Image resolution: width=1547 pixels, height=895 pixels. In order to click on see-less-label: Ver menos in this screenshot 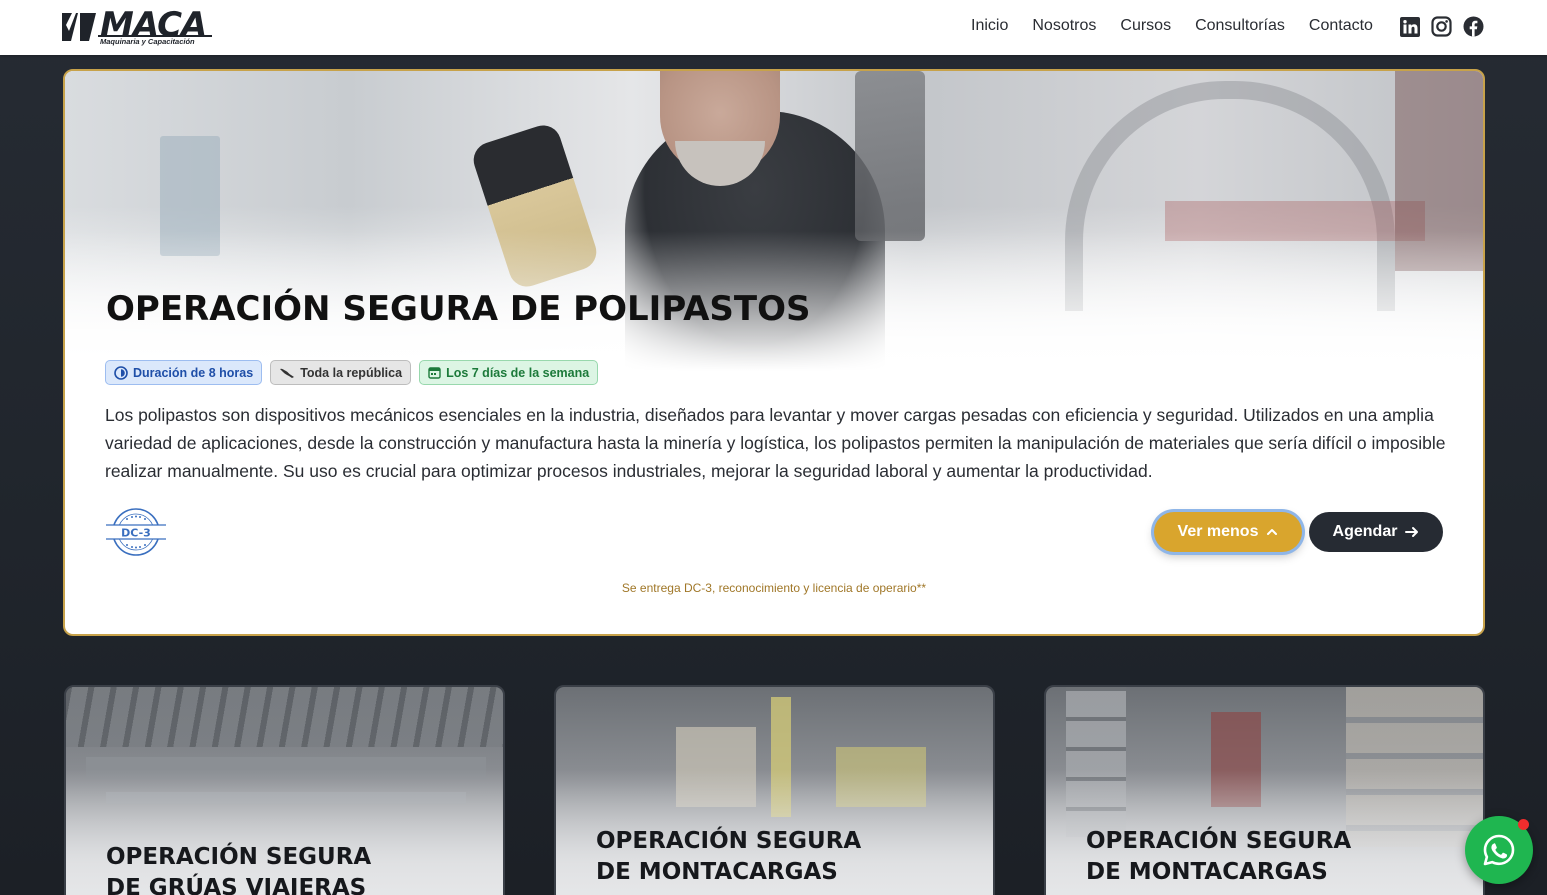, I will do `click(1218, 531)`.